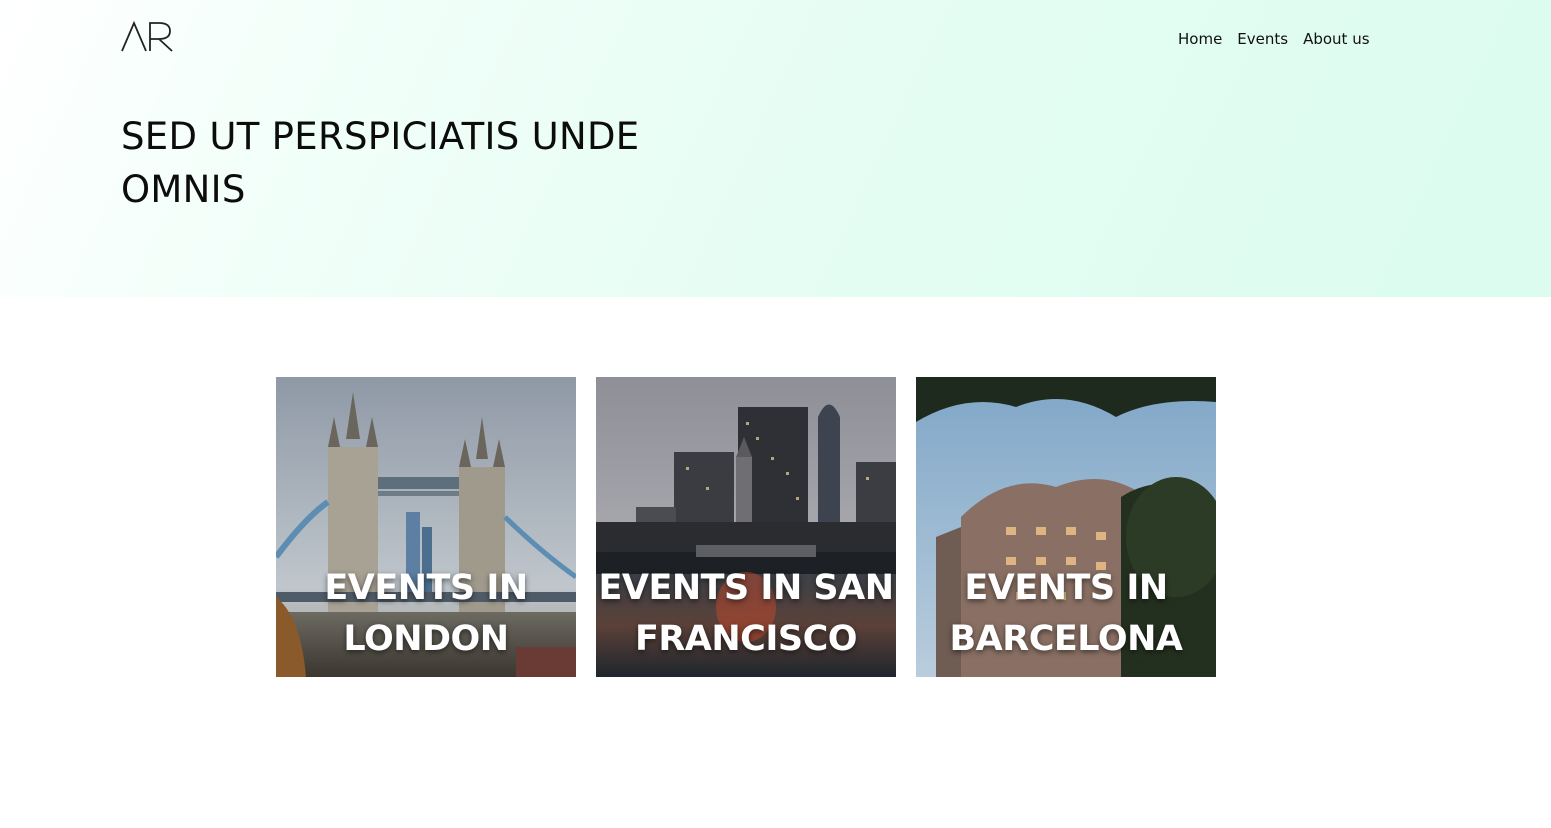 This screenshot has height=828, width=1551. I want to click on main-nav: Home Events About us, so click(1274, 39).